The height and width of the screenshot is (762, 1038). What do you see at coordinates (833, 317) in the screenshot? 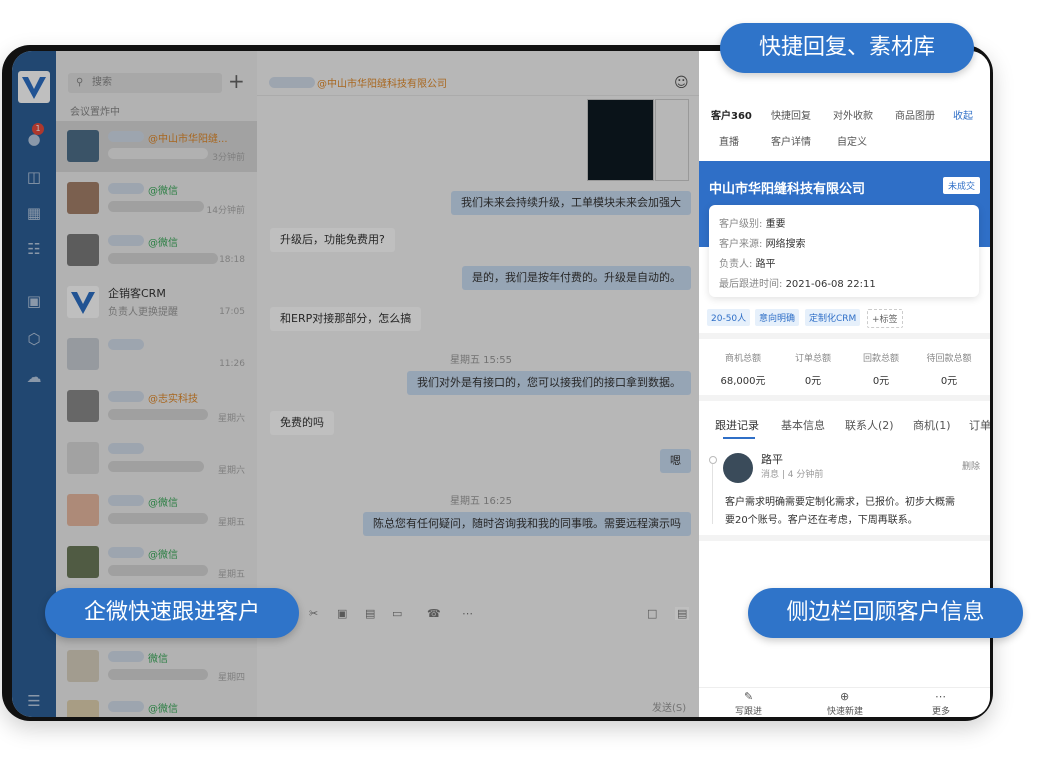
I see `tag-chip: 定制化CRM` at bounding box center [833, 317].